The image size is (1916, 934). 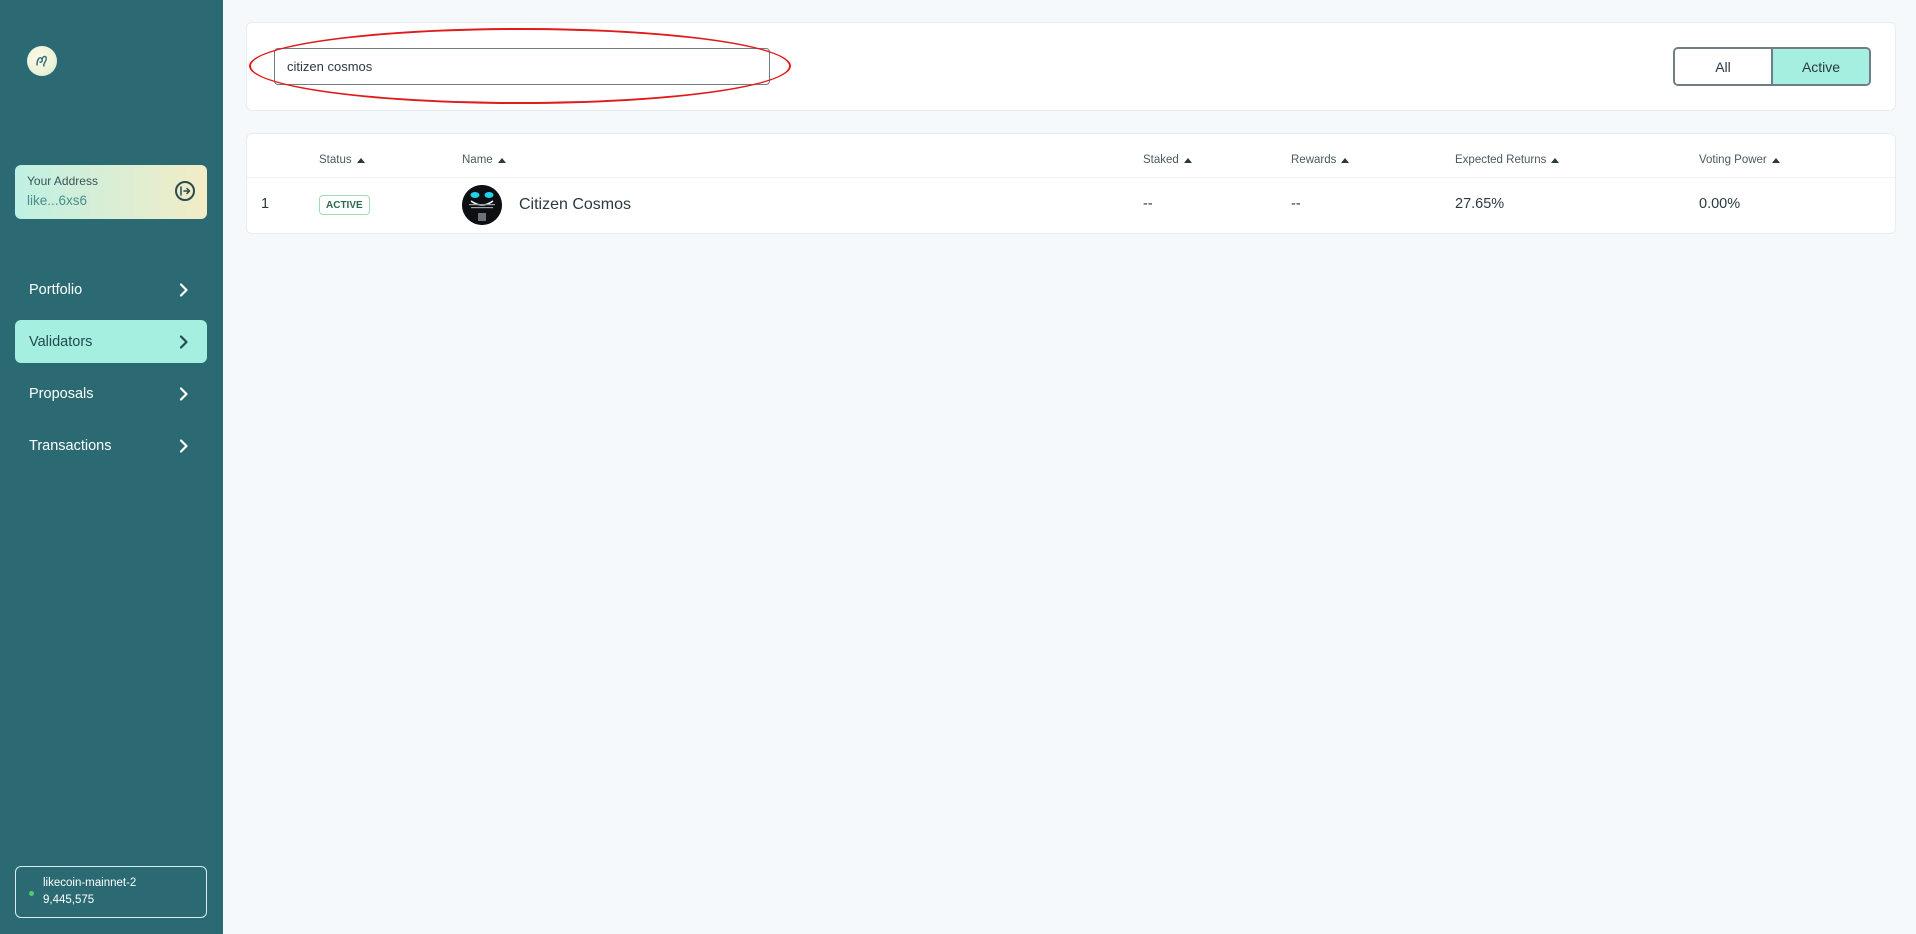 What do you see at coordinates (575, 205) in the screenshot?
I see `validator-name: Citizen Cosmos` at bounding box center [575, 205].